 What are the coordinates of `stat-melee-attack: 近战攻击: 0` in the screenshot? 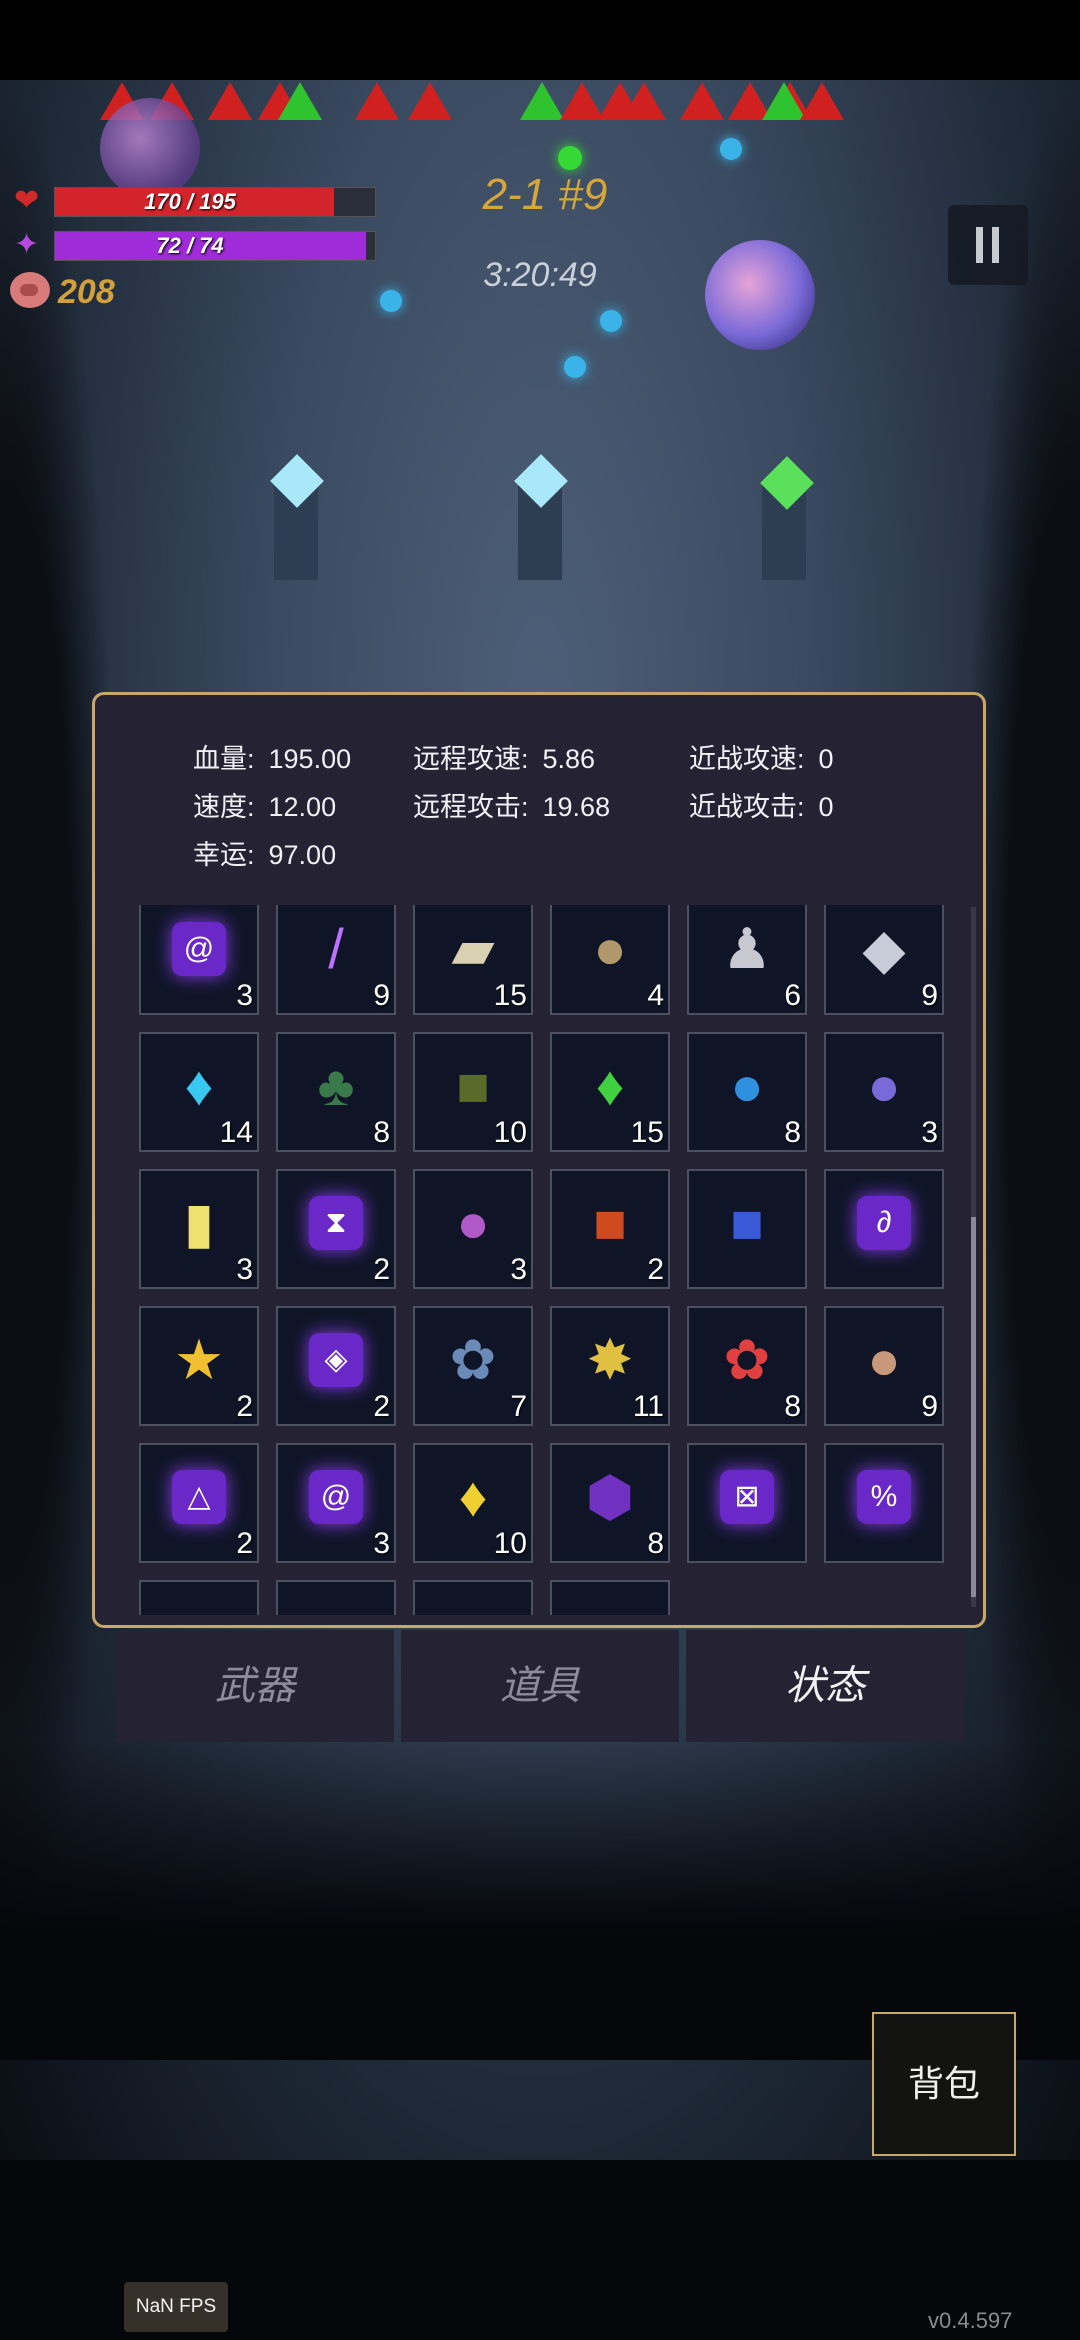 It's located at (761, 807).